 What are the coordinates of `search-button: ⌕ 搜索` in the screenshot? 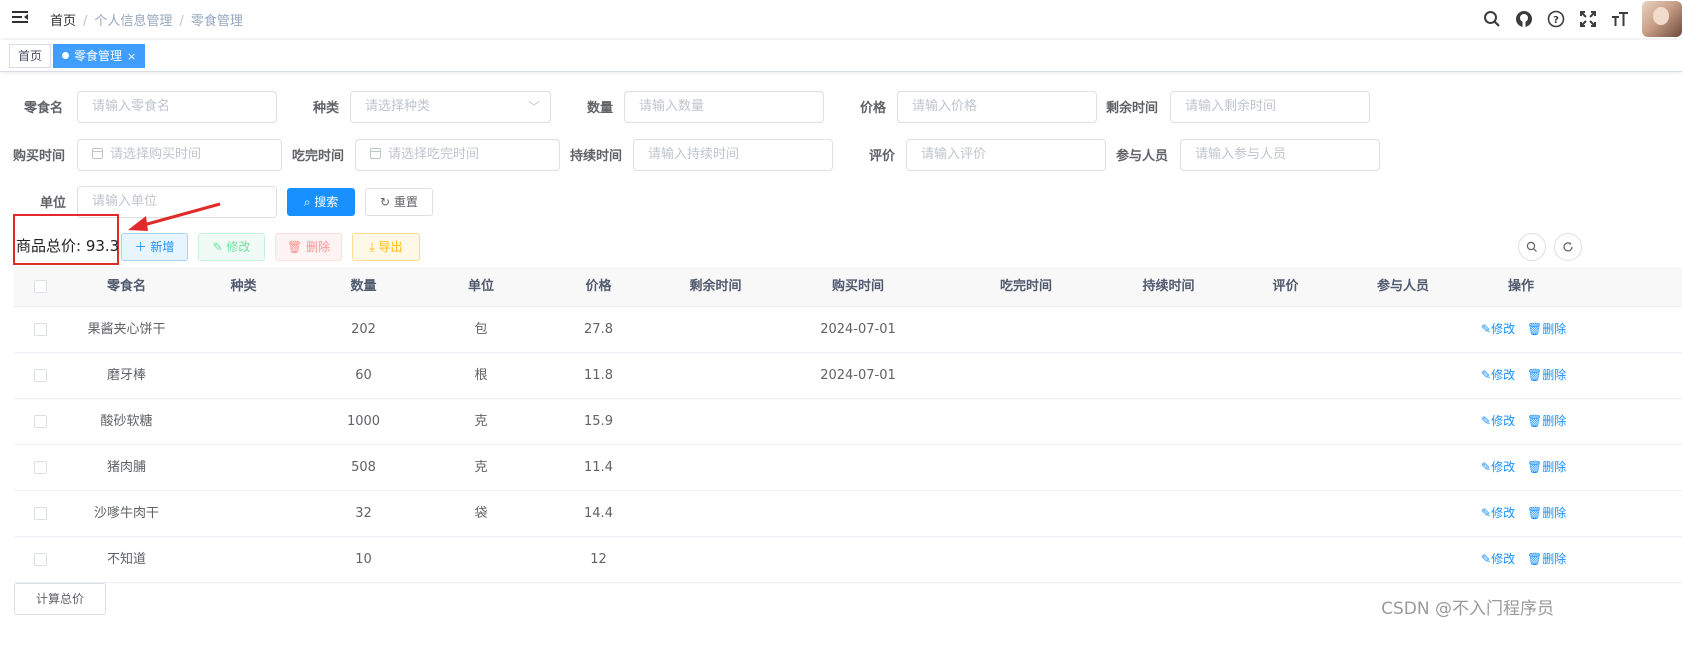 It's located at (321, 202).